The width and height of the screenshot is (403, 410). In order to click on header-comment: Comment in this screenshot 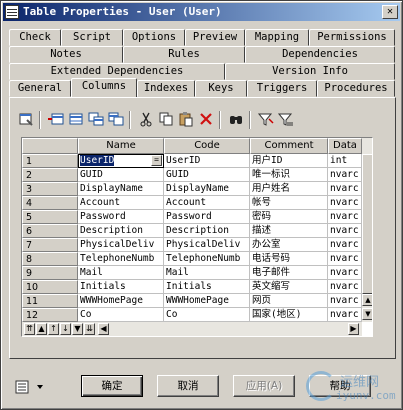, I will do `click(289, 146)`.